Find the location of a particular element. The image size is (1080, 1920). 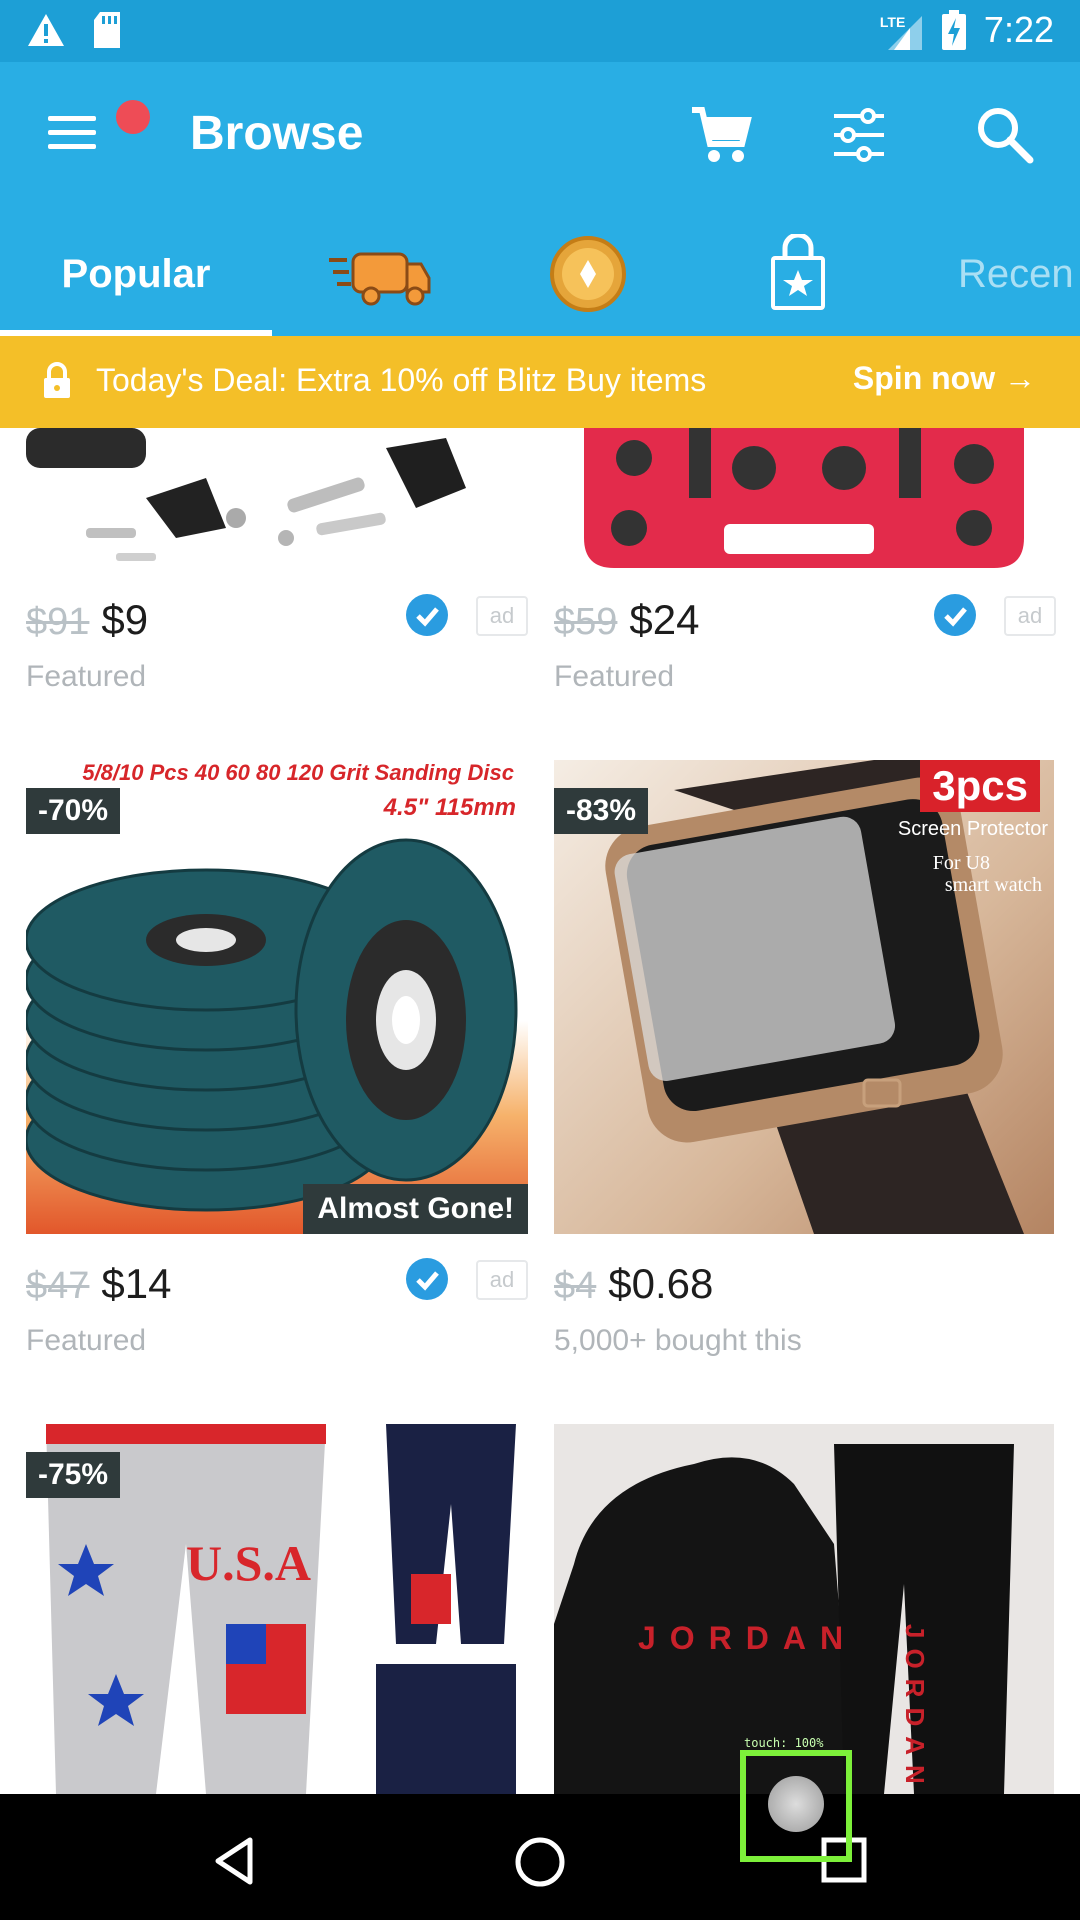

discount-badge: -83% is located at coordinates (601, 811).